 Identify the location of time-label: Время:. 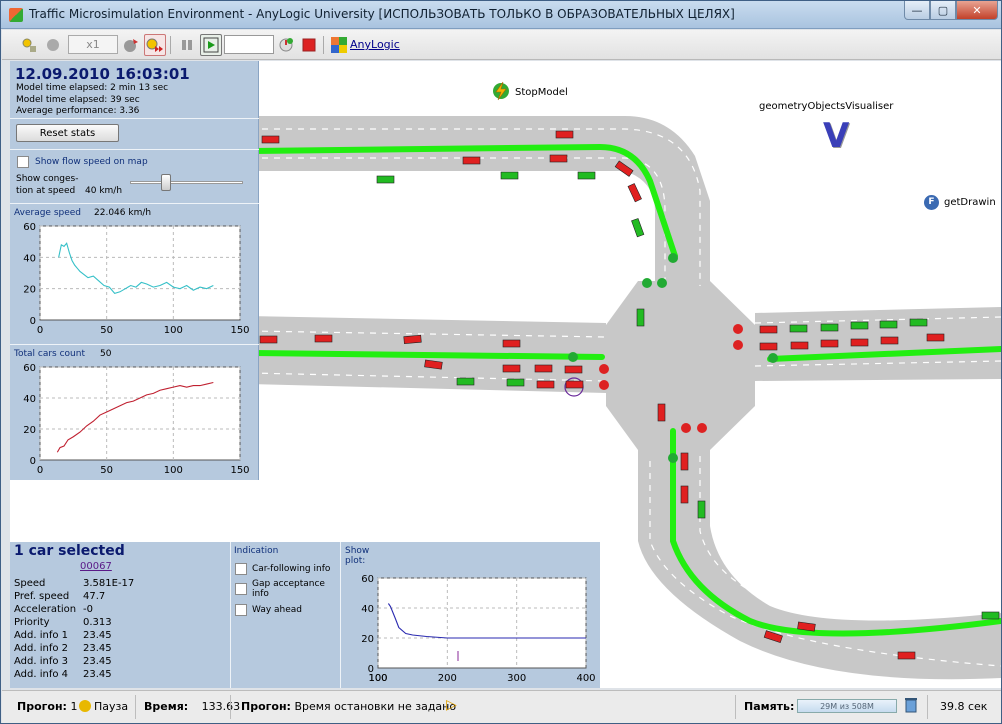
(166, 706).